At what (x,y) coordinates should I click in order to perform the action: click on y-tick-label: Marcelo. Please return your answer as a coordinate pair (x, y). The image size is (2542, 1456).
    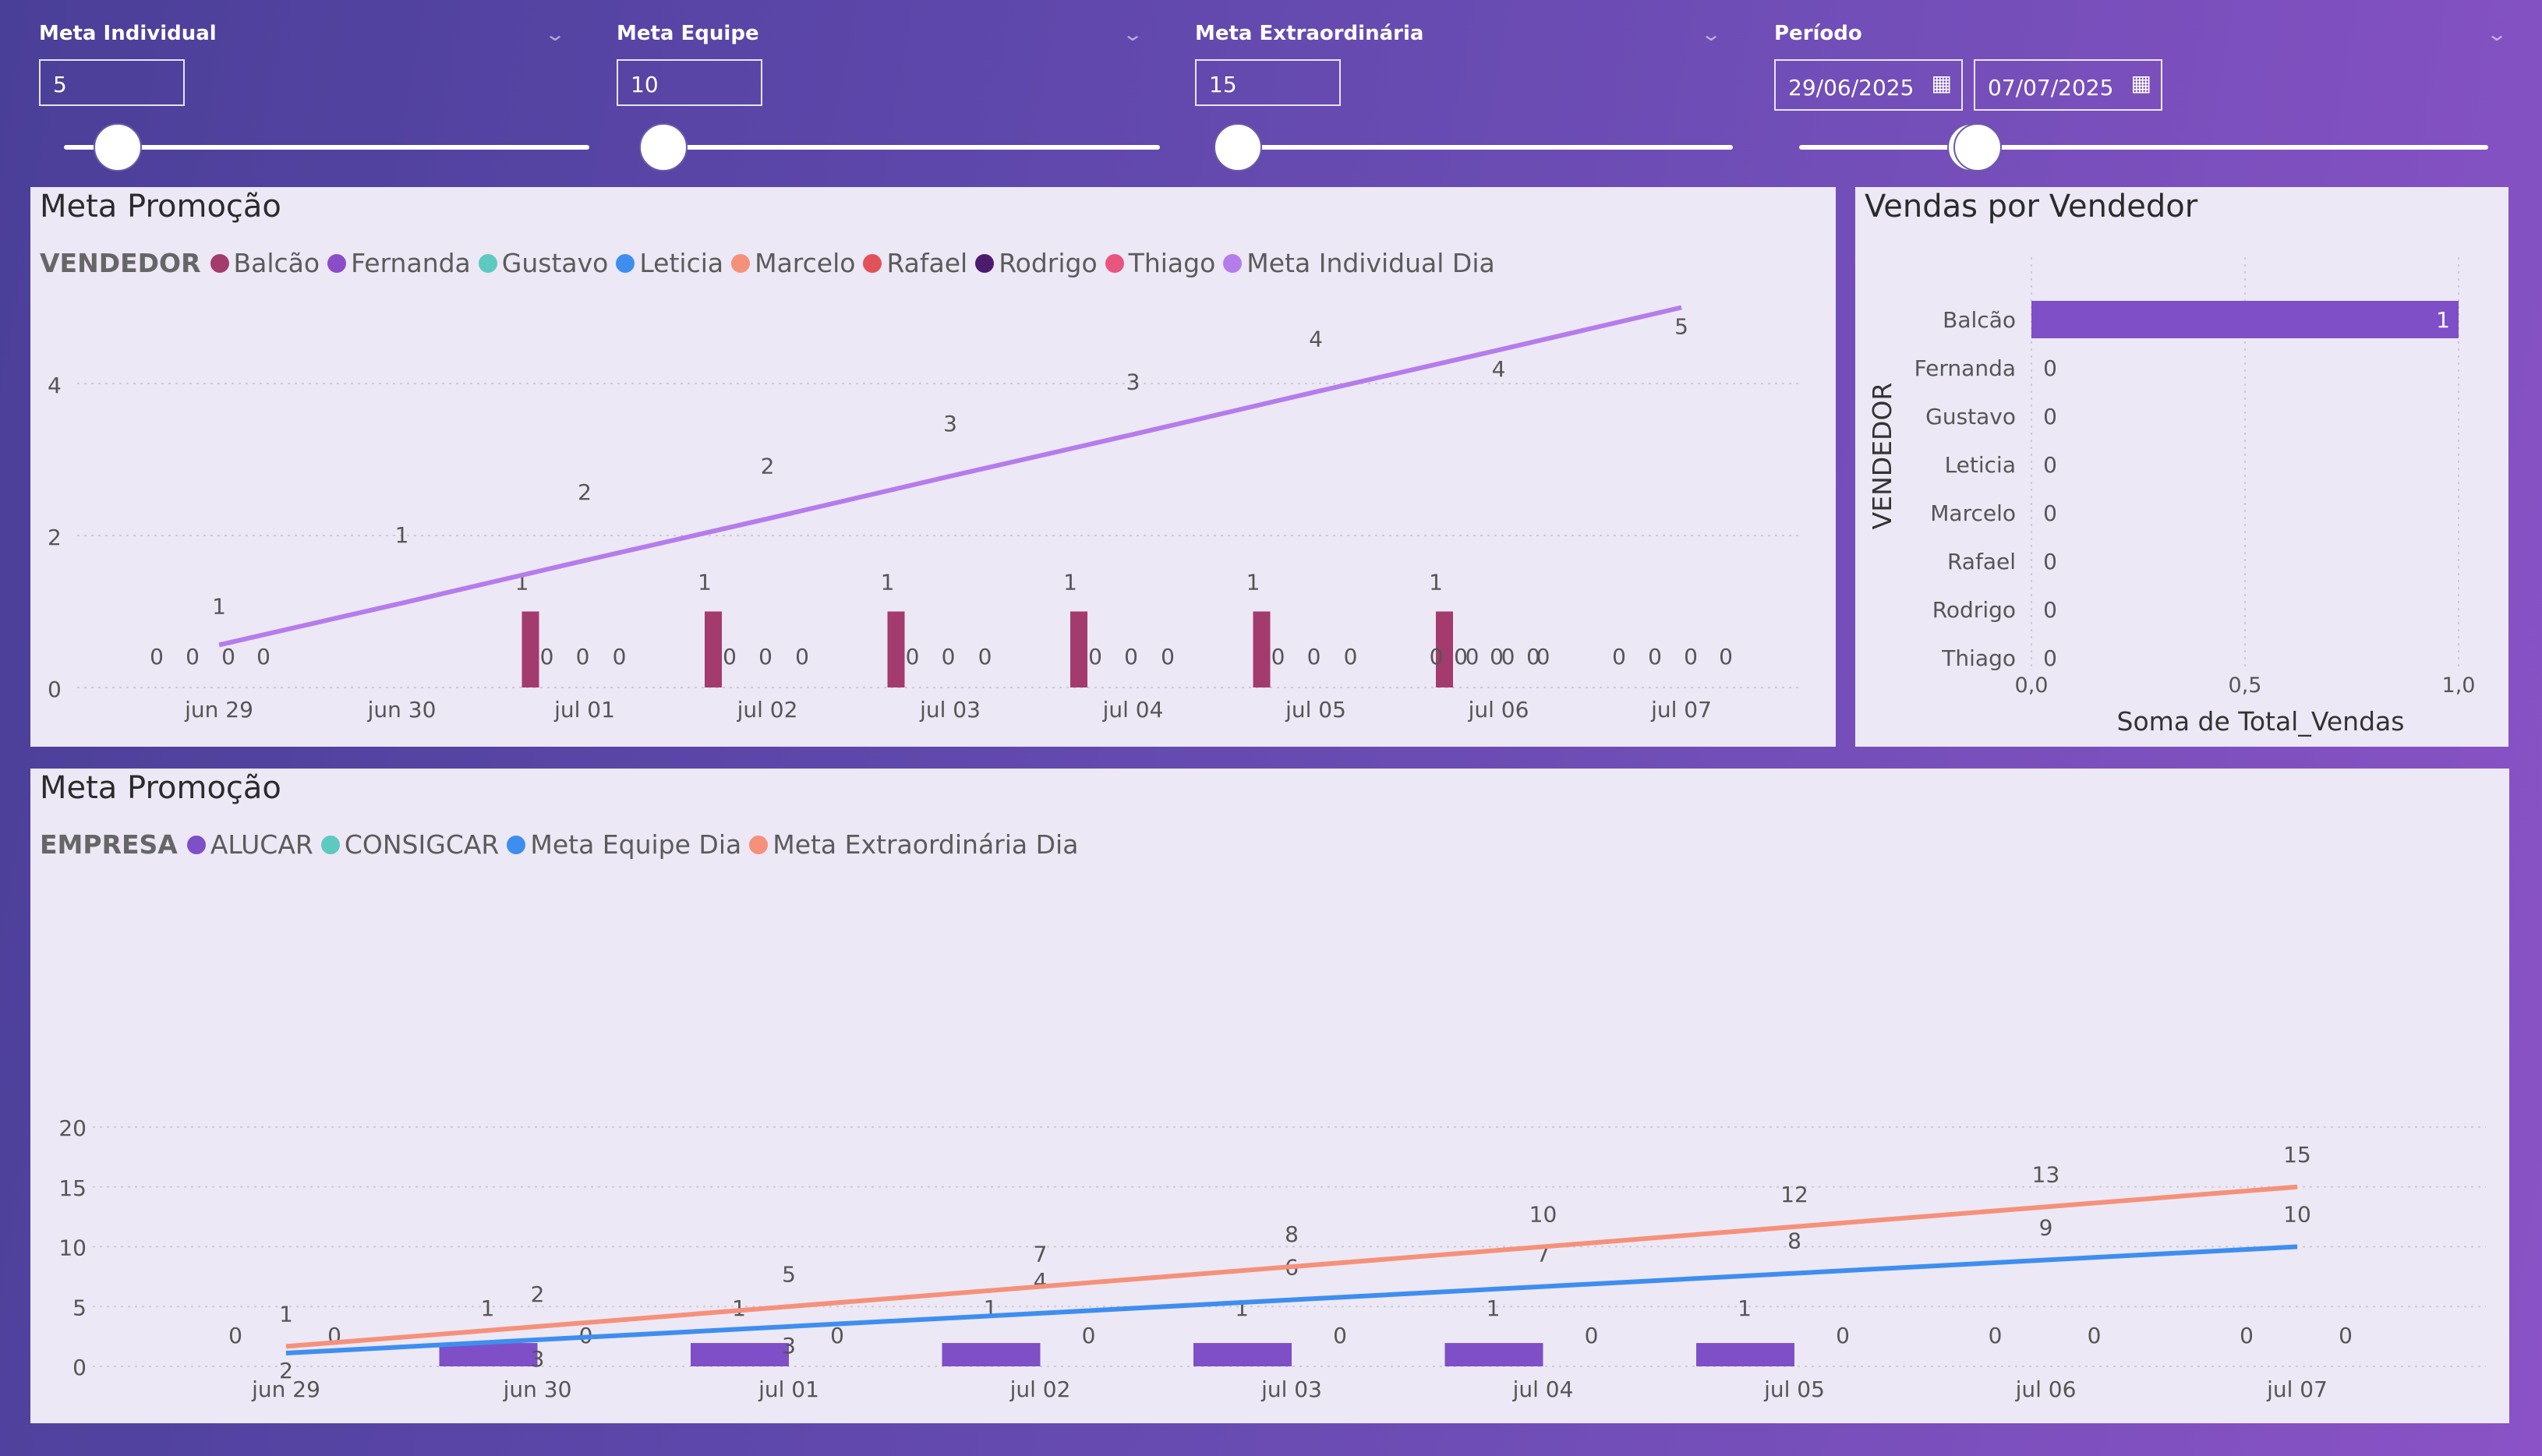
    Looking at the image, I should click on (1973, 513).